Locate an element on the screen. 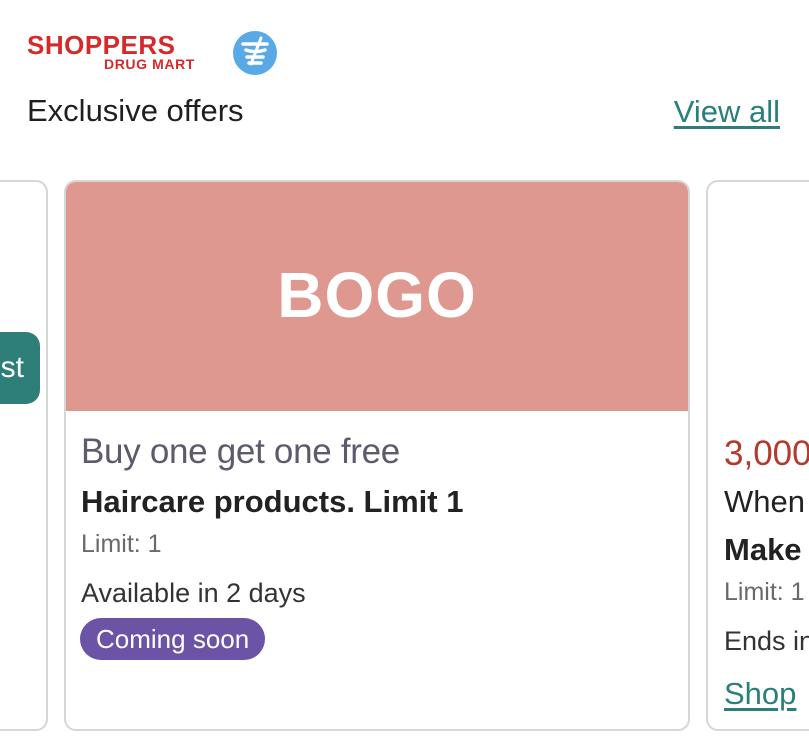  offer-description: Haircare products. Limit 1 is located at coordinates (272, 501).